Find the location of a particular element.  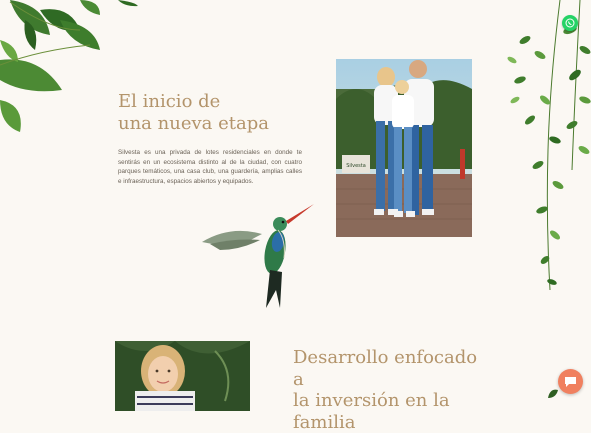

intro-heading-line1: El inicio de is located at coordinates (169, 101).